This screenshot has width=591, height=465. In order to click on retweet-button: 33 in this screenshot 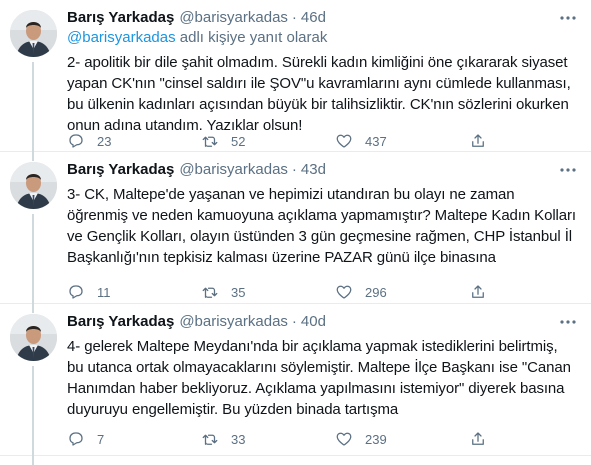, I will do `click(268, 439)`.